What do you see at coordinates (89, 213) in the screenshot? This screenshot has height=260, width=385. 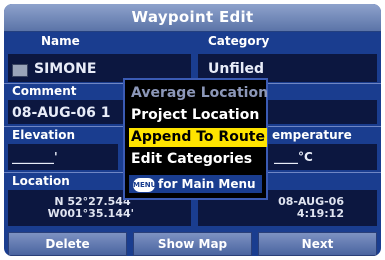 I see `longitude-value: W001°35.144'` at bounding box center [89, 213].